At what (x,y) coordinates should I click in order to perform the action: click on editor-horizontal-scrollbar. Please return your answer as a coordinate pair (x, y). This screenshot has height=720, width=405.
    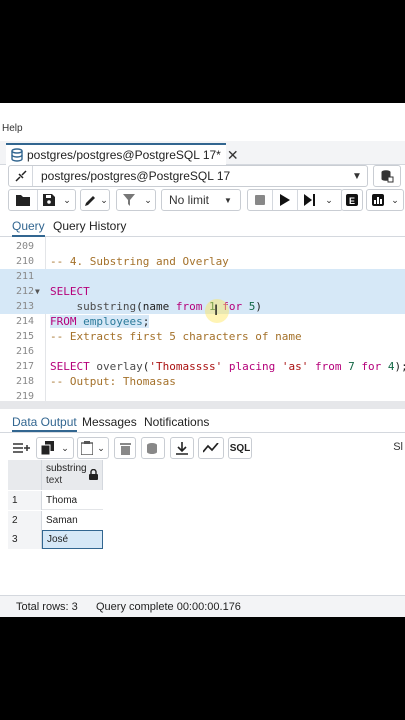
    Looking at the image, I should click on (202, 405).